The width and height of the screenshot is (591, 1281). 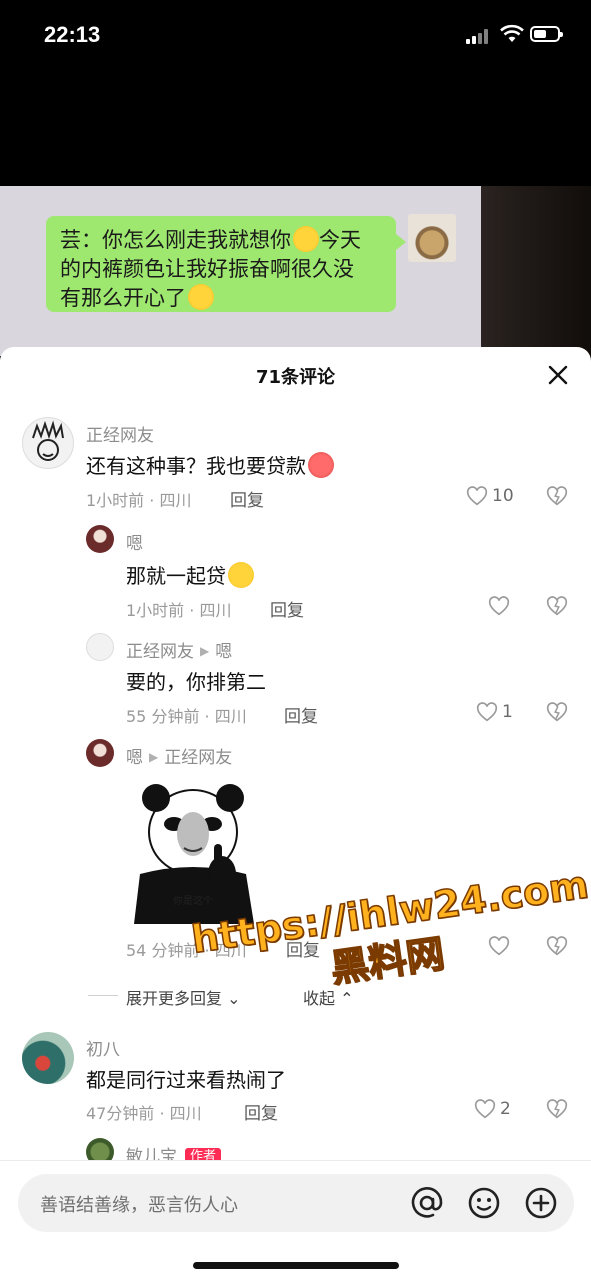 I want to click on comment-input-bar: 善语结善缘，恶言伤人心, so click(x=295, y=1220).